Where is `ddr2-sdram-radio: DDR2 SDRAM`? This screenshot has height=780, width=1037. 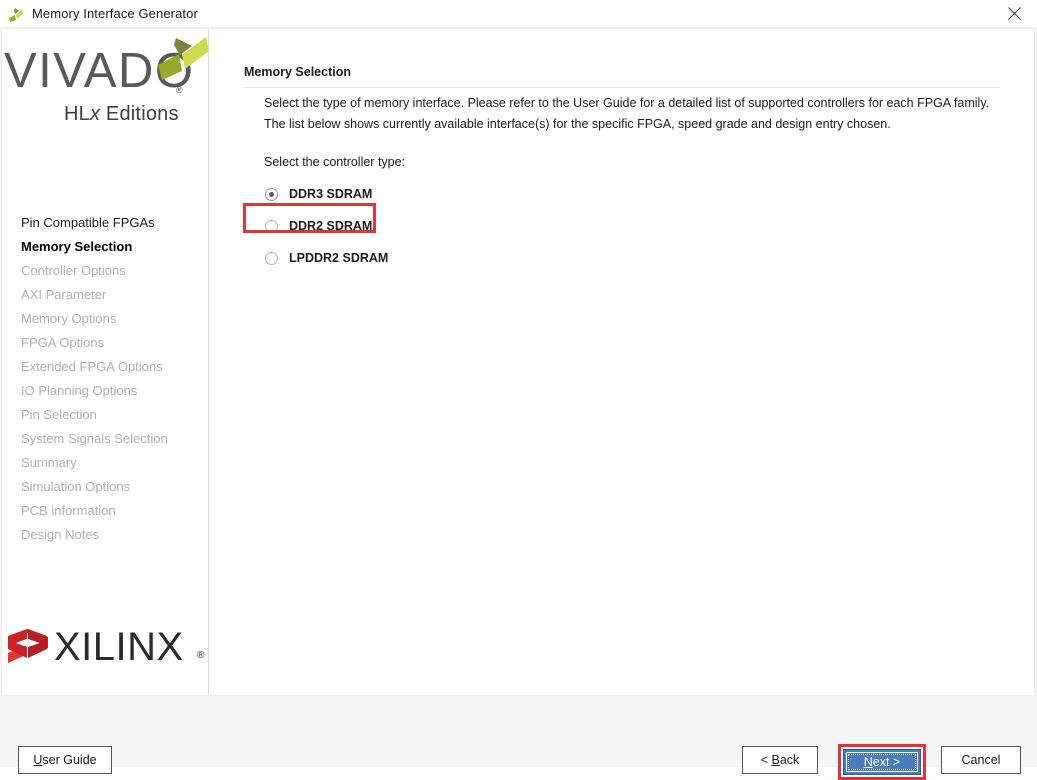
ddr2-sdram-radio: DDR2 SDRAM is located at coordinates (326, 226).